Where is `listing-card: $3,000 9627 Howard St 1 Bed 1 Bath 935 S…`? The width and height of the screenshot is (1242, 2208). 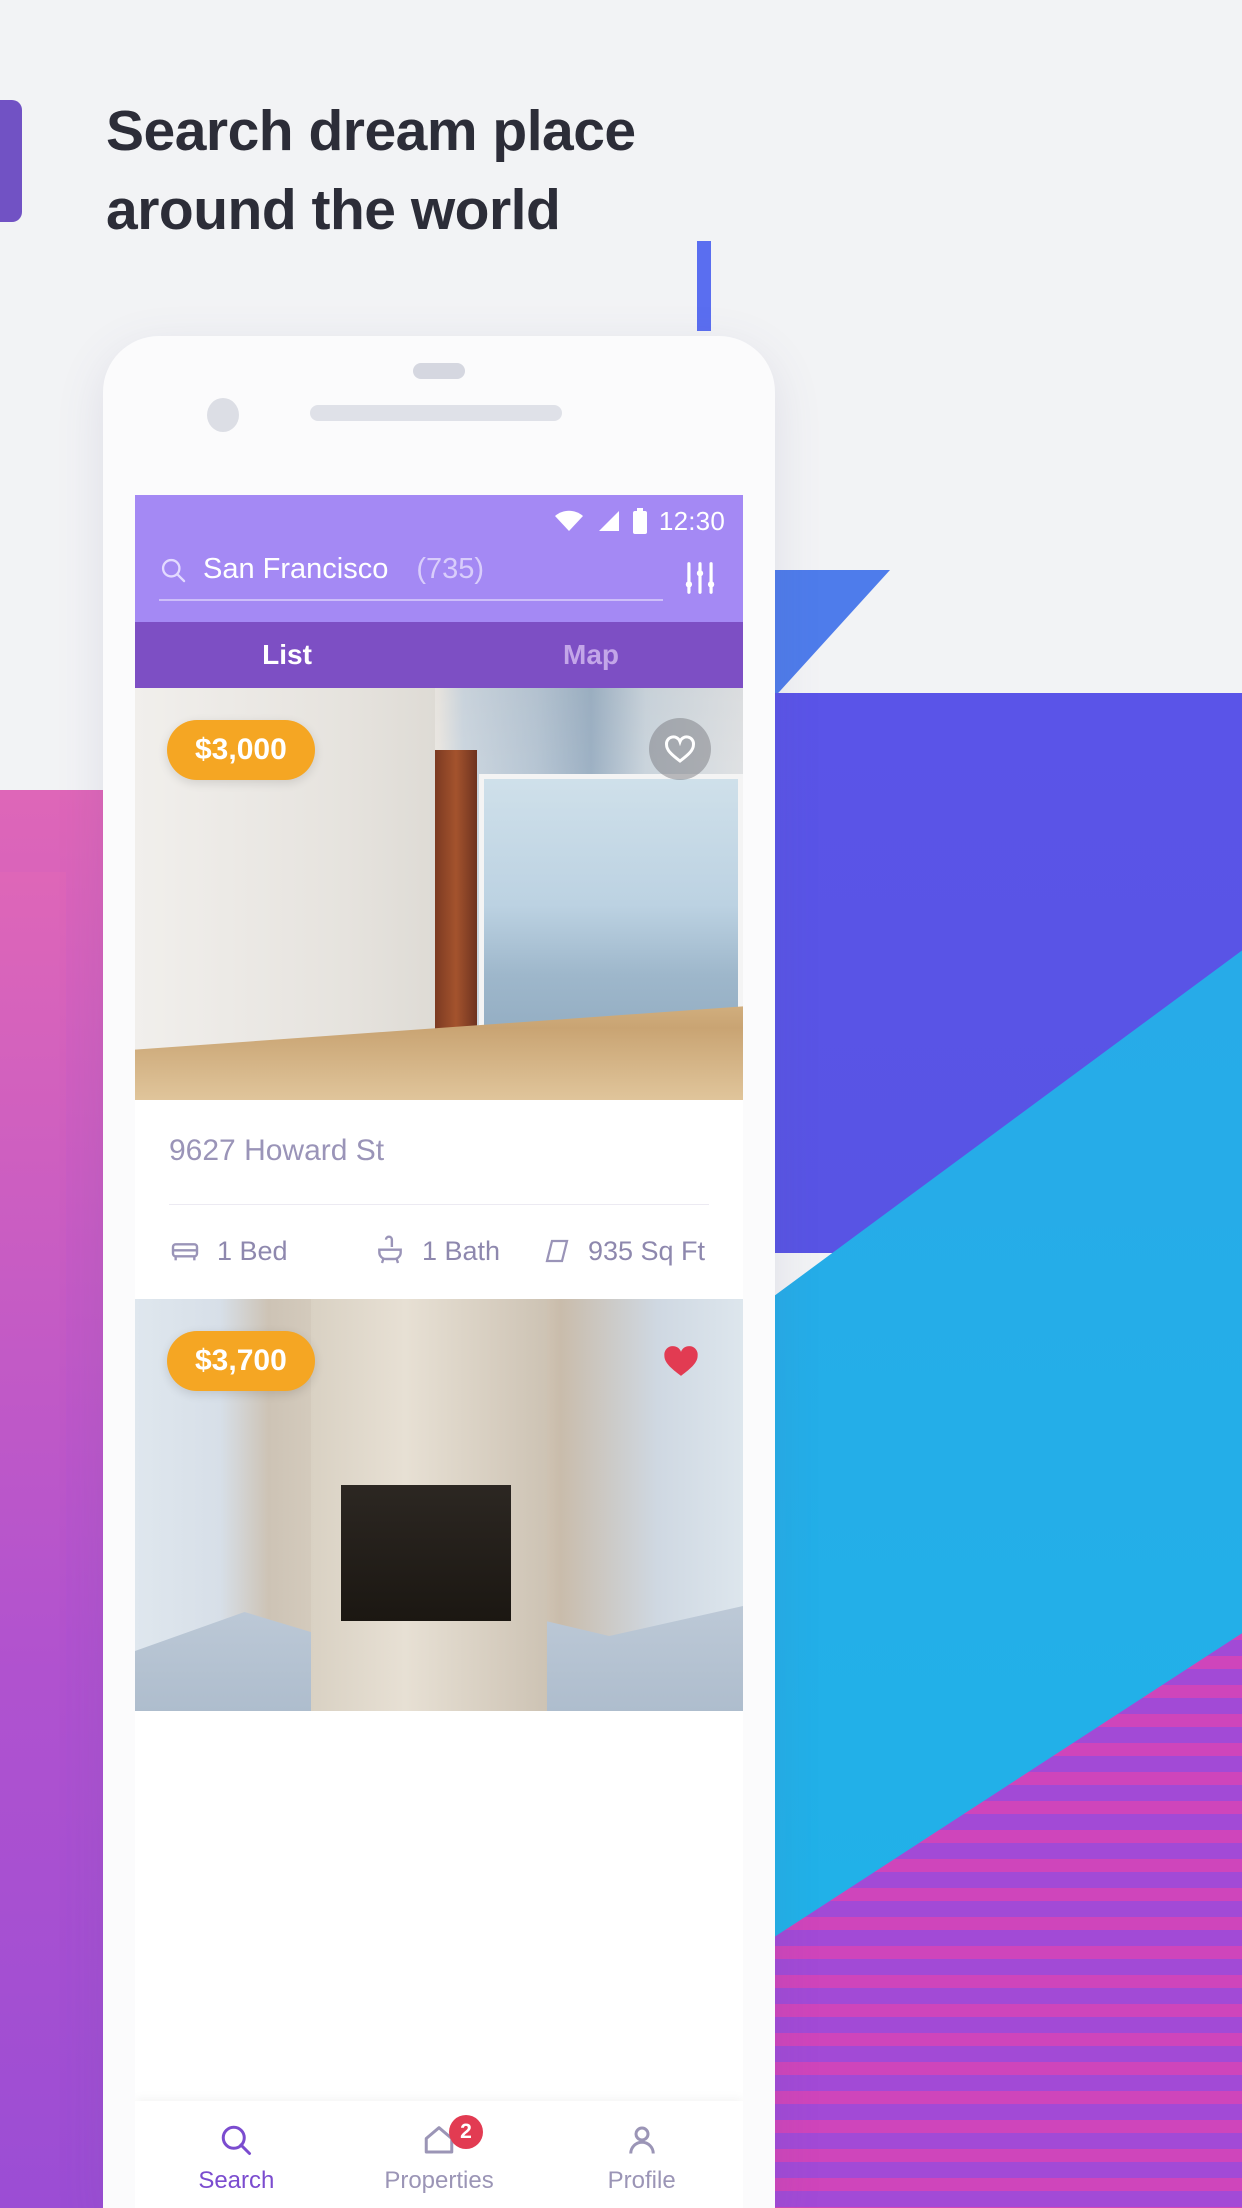 listing-card: $3,000 9627 Howard St 1 Bed 1 Bath 935 S… is located at coordinates (439, 993).